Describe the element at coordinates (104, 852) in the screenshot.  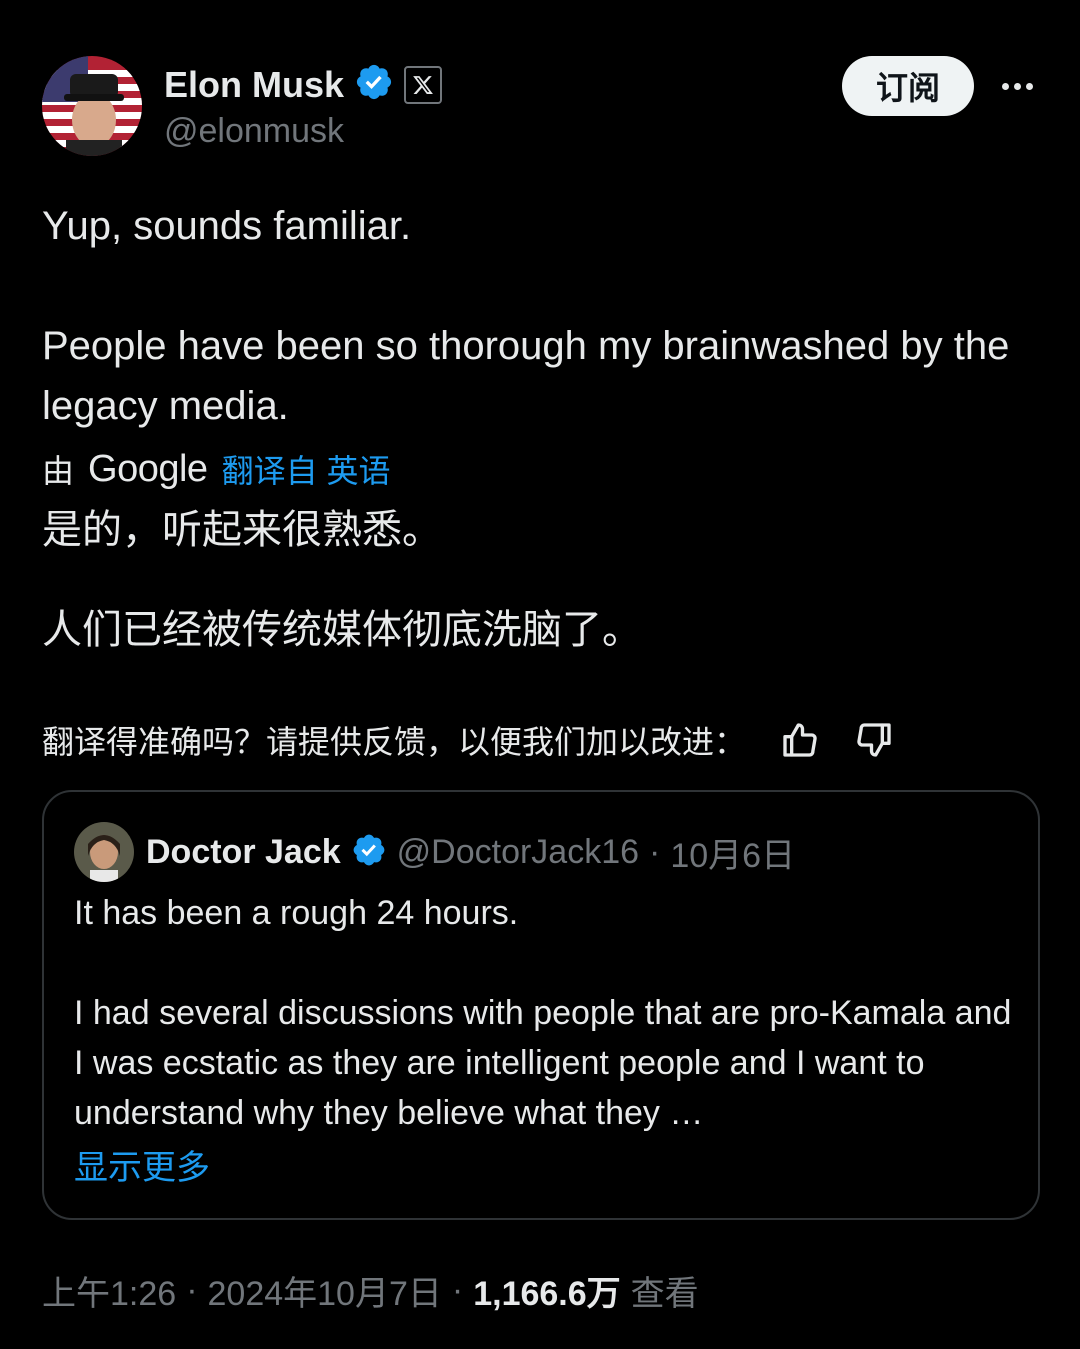
I see `quoted-avatar` at that location.